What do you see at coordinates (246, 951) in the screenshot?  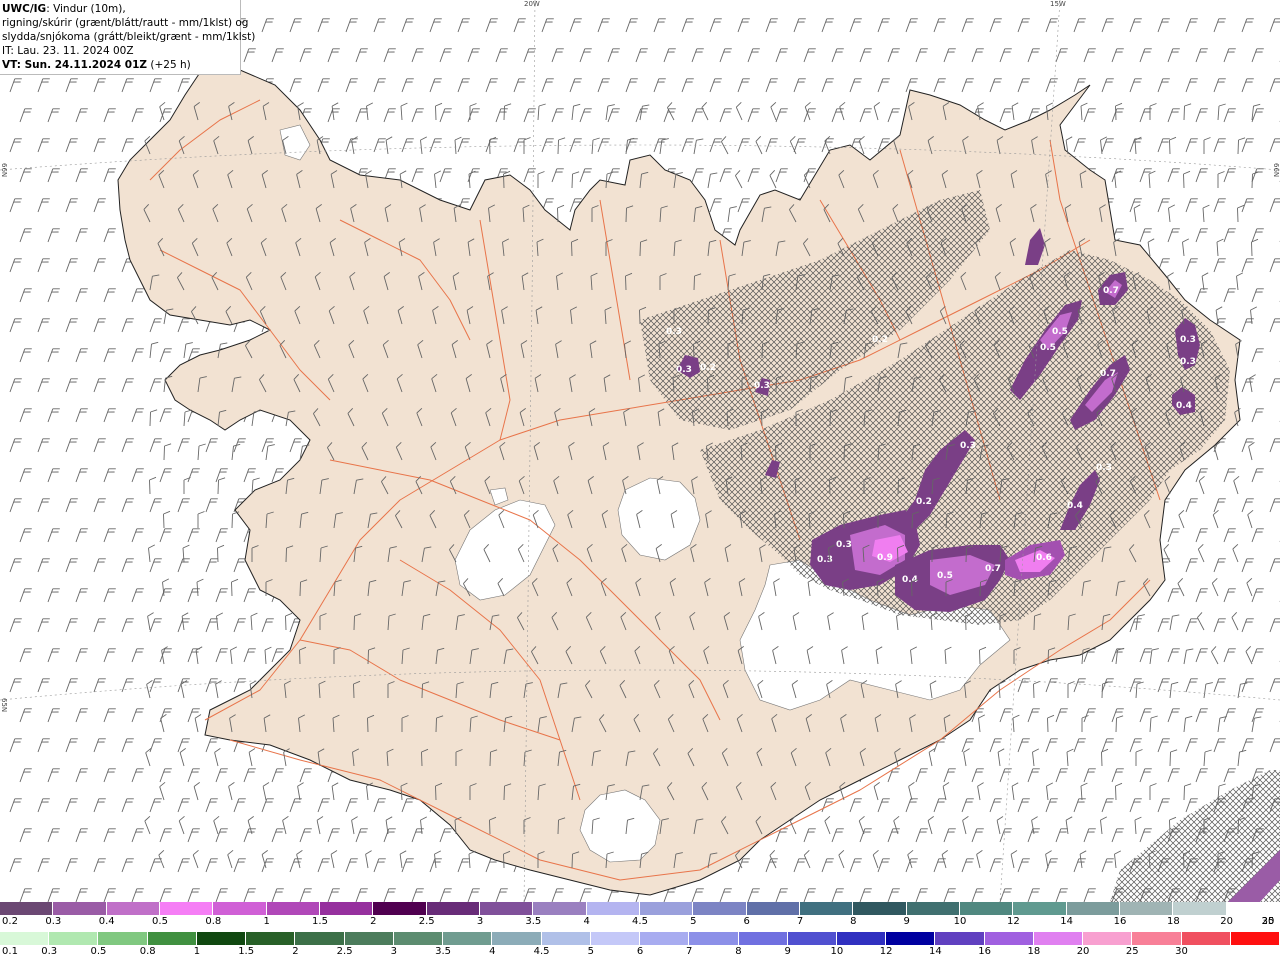 I see `legend-label: 1.5` at bounding box center [246, 951].